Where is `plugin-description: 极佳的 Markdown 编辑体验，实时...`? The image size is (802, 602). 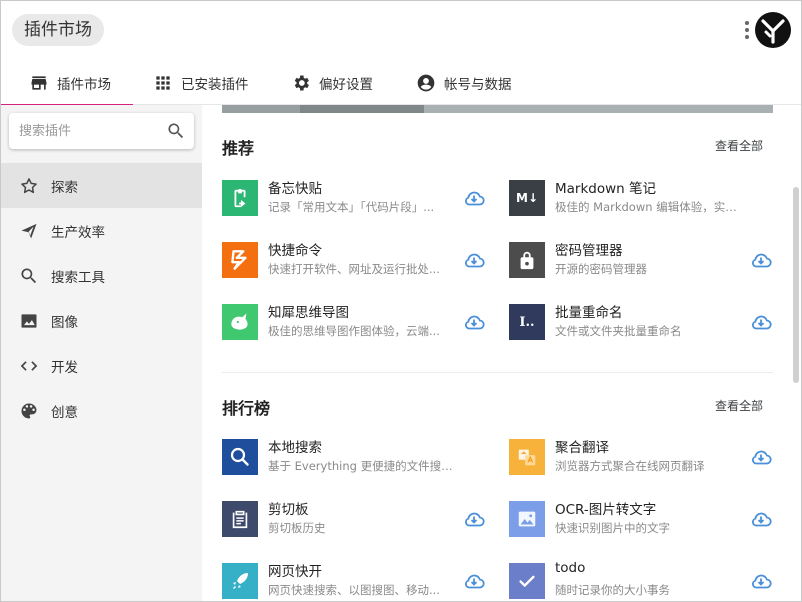 plugin-description: 极佳的 Markdown 编辑体验，实时... is located at coordinates (647, 207).